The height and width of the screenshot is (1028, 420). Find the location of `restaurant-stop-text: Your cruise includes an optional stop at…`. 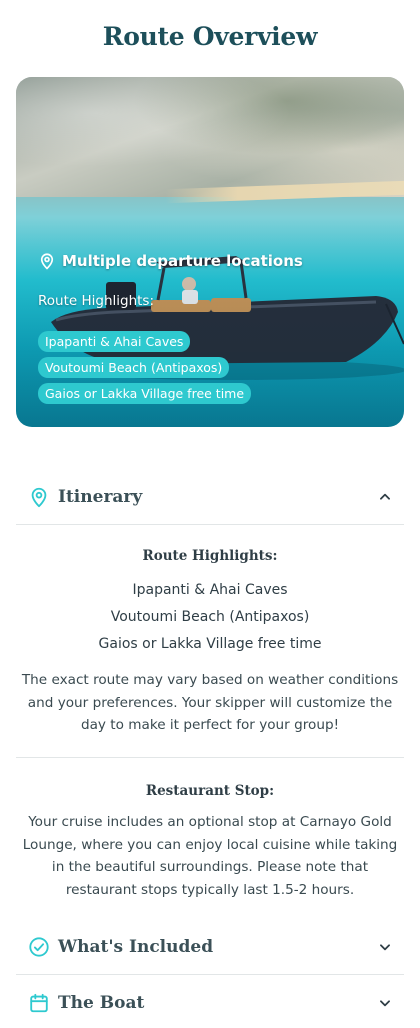

restaurant-stop-text: Your cruise includes an optional stop at… is located at coordinates (210, 856).